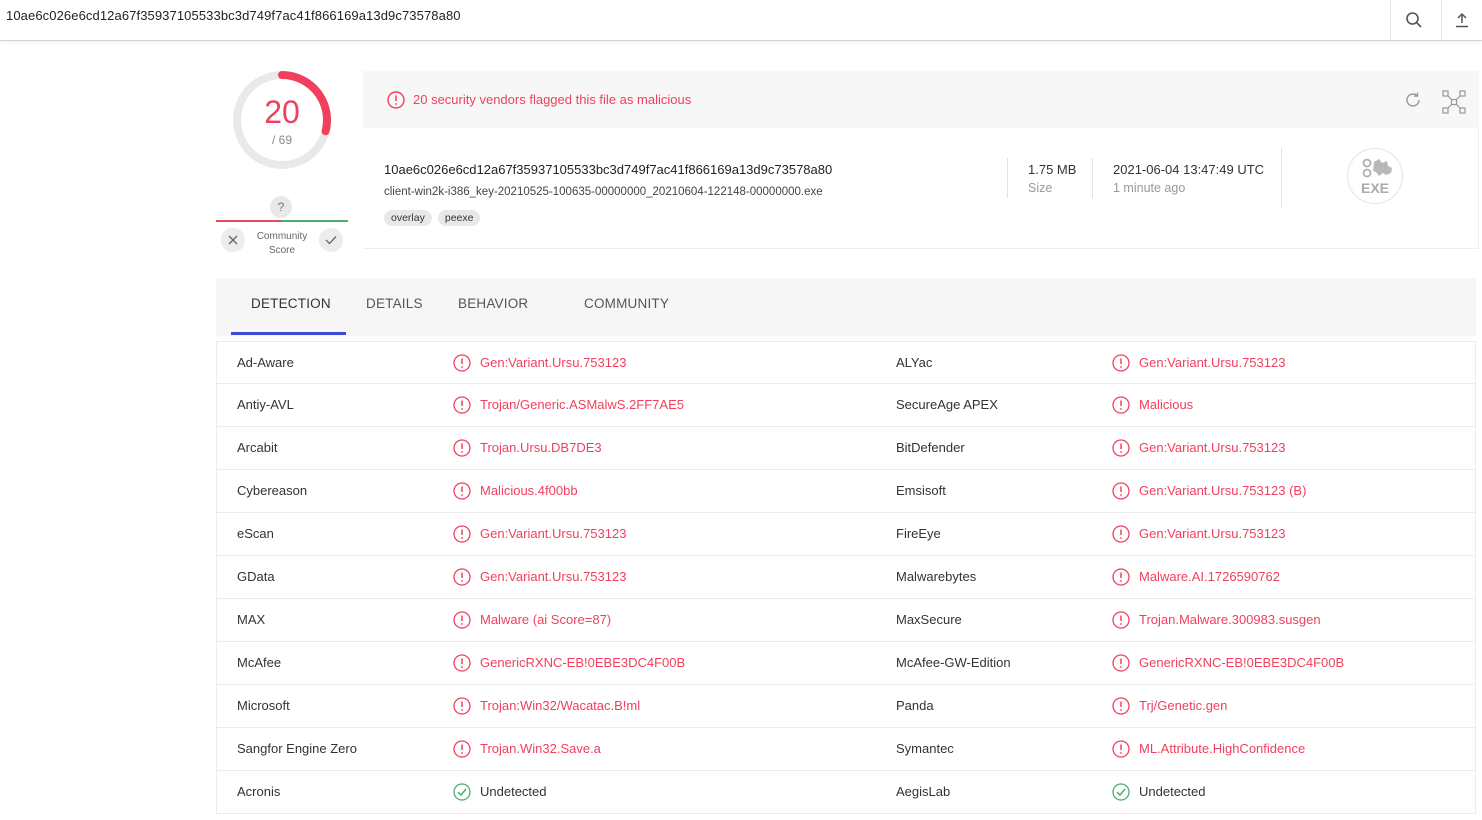 This screenshot has width=1482, height=820. I want to click on vendor-name: SecureAge APEX, so click(947, 404).